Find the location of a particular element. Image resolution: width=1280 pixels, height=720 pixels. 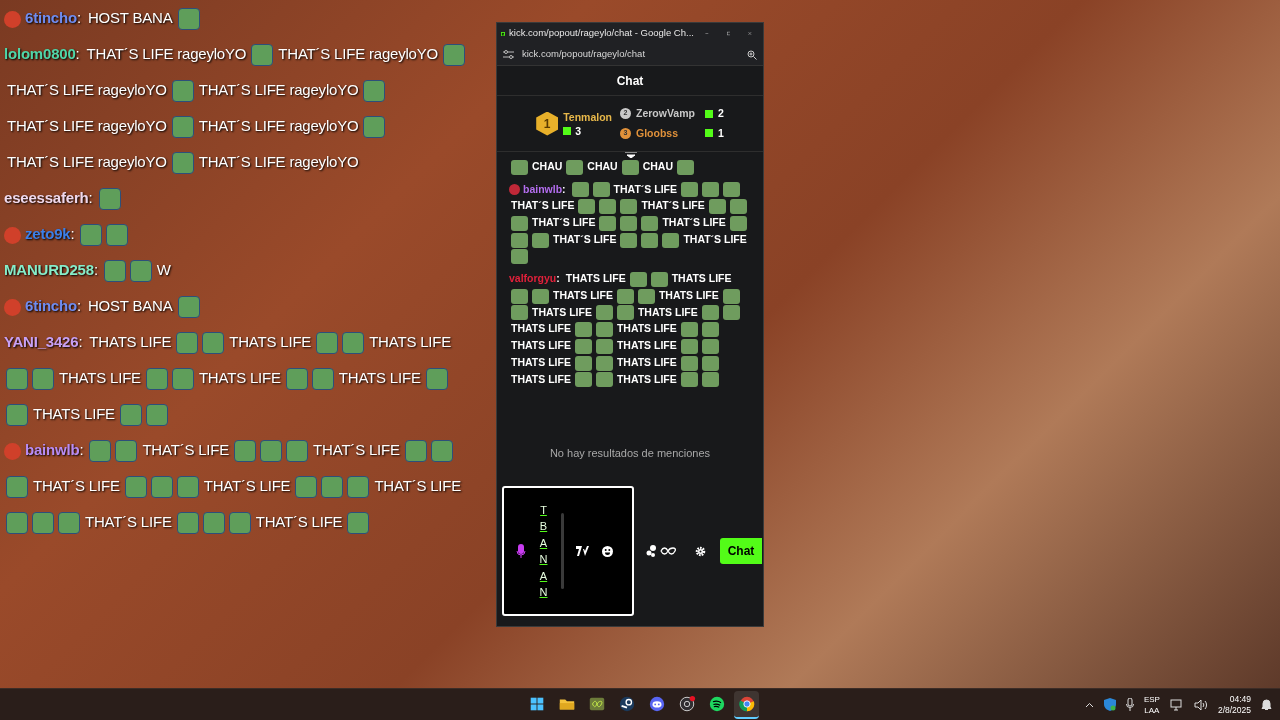

notification-bell-icon is located at coordinates (1266, 704).